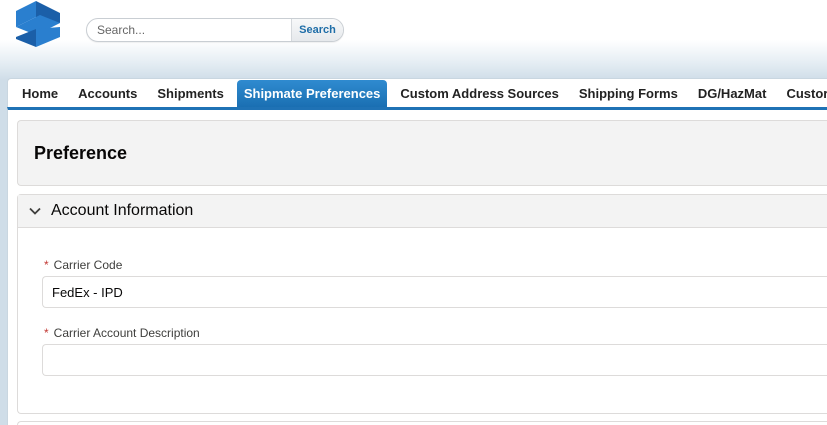  Describe the element at coordinates (38, 93) in the screenshot. I see `tab-home: Home` at that location.